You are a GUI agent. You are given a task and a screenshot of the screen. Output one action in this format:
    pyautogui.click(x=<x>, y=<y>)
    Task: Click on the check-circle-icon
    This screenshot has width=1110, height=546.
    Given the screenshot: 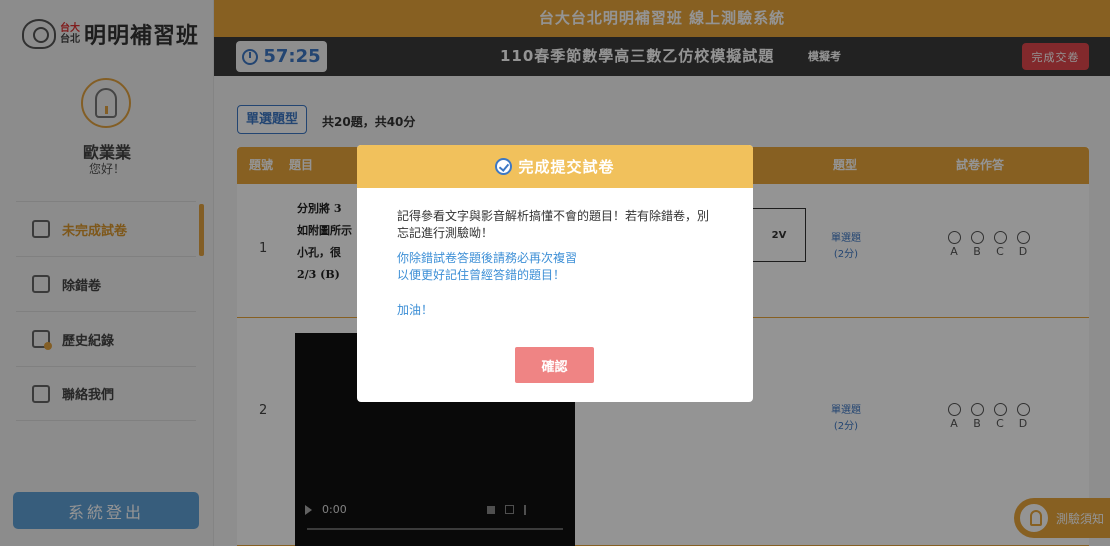 What is the action you would take?
    pyautogui.click(x=504, y=166)
    